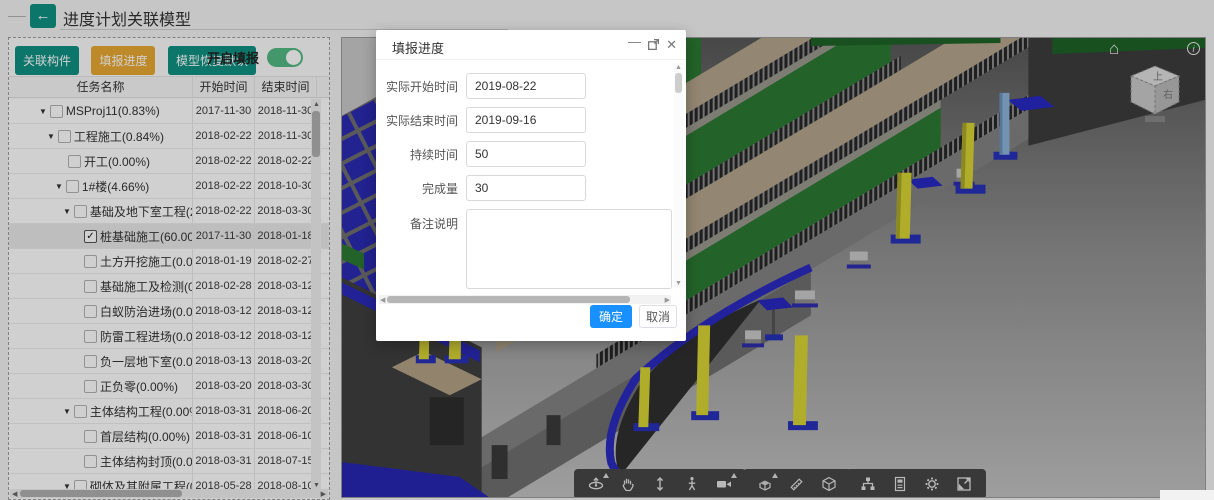 The height and width of the screenshot is (500, 1214). What do you see at coordinates (1114, 49) in the screenshot?
I see `home-icon: ⌂` at bounding box center [1114, 49].